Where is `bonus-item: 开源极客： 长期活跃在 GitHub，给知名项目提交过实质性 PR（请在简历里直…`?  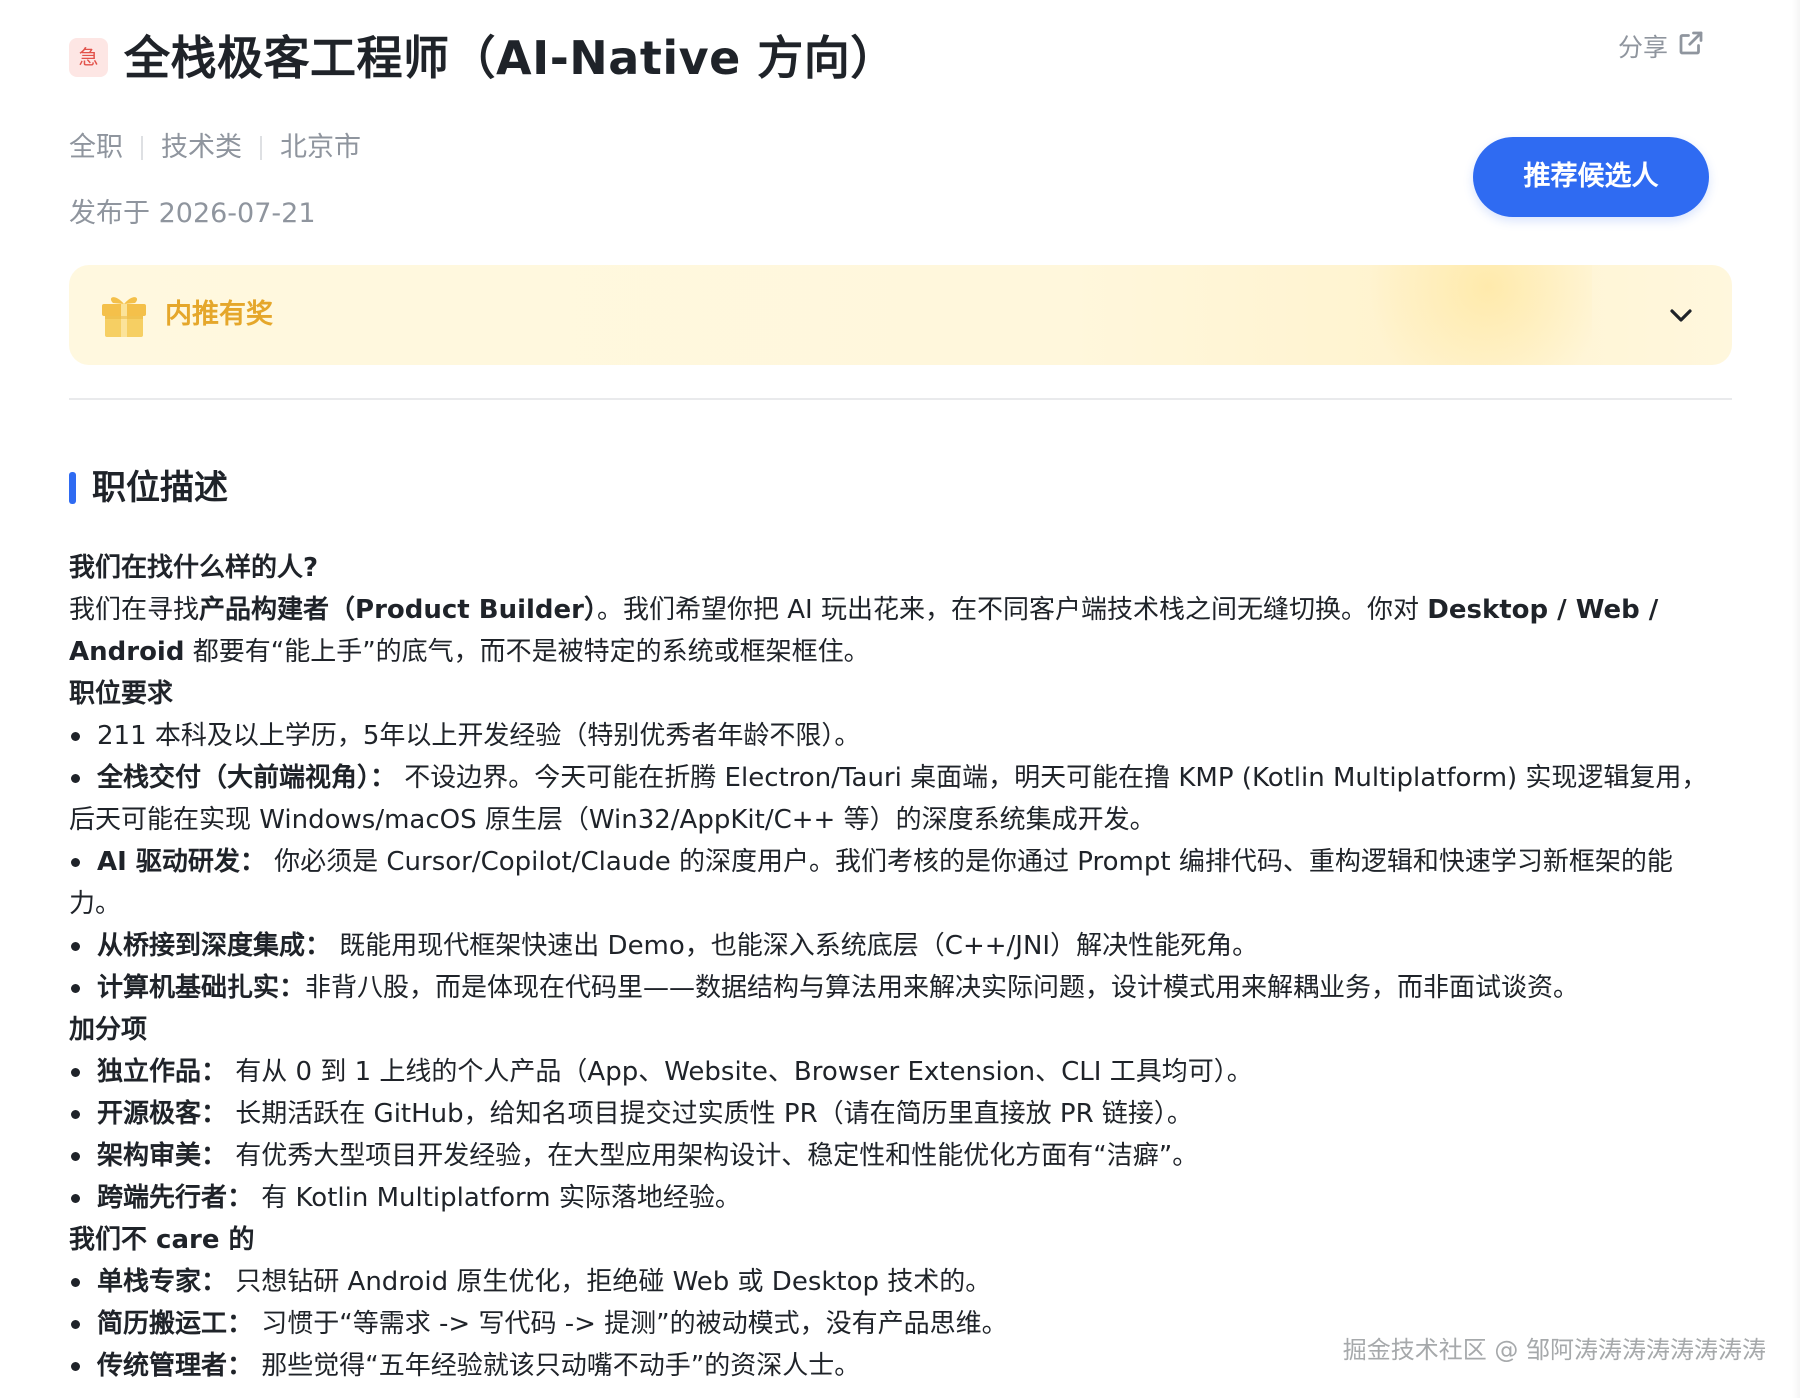
bonus-item: 开源极客： 长期活跃在 GitHub，给知名项目提交过实质性 PR（请在简历里直… is located at coordinates (894, 1114).